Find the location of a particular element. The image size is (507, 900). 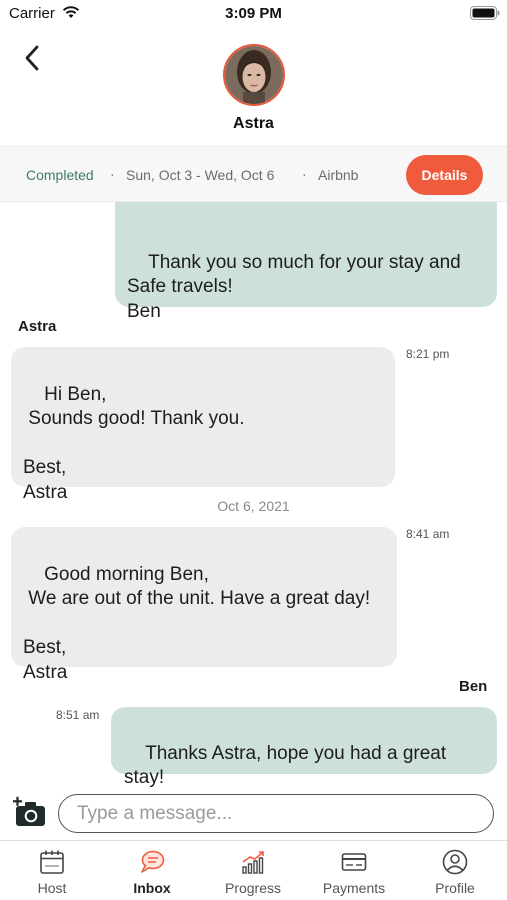

message-composer is located at coordinates (253, 815).